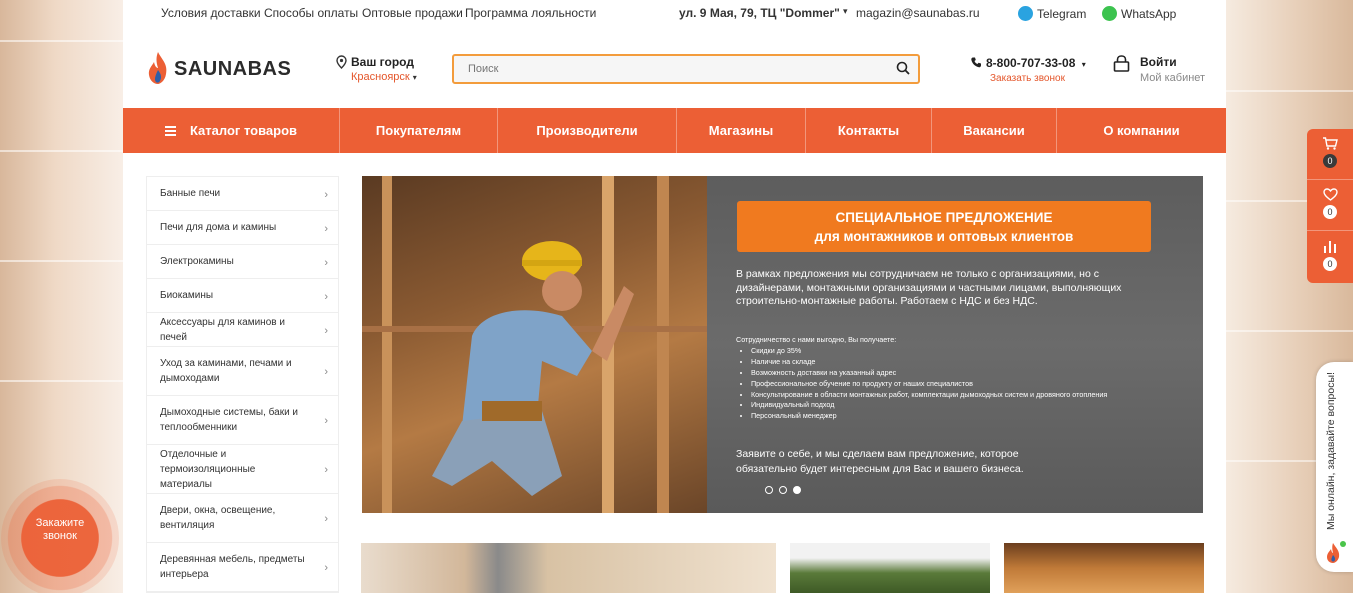 The width and height of the screenshot is (1353, 593). Describe the element at coordinates (890, 568) in the screenshot. I see `category-tile-garden` at that location.